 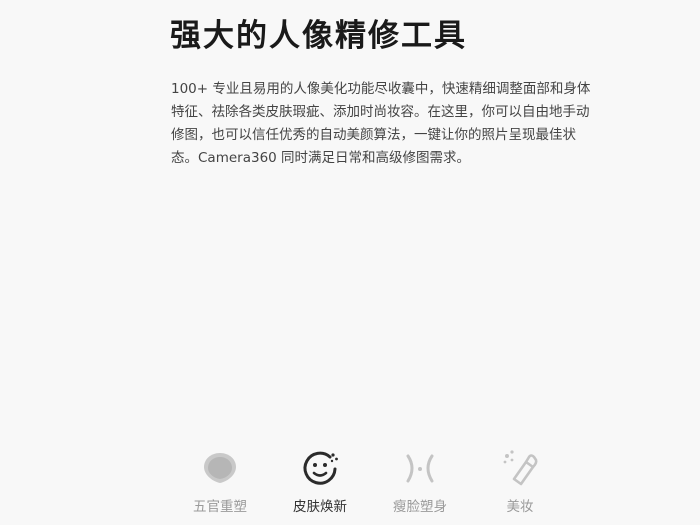 I want to click on makeup-lipstick-icon, so click(x=520, y=468).